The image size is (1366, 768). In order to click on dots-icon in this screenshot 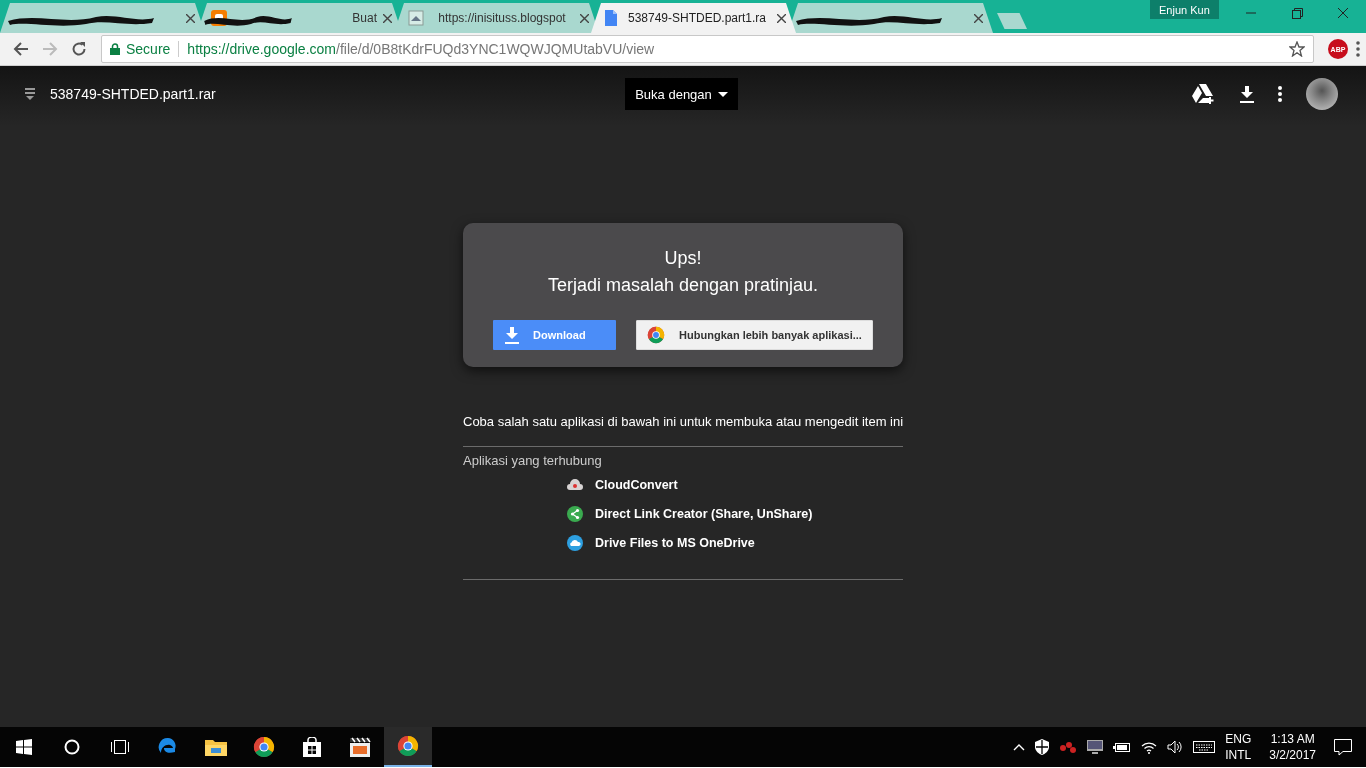, I will do `click(1068, 747)`.